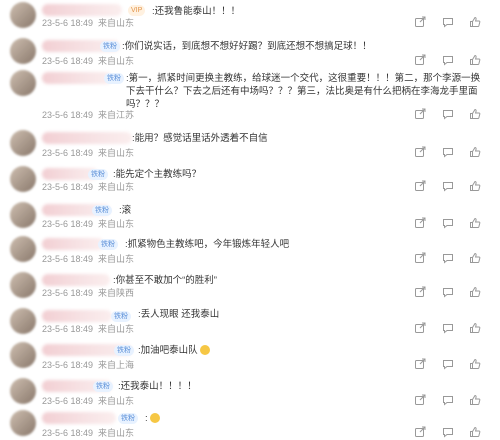  What do you see at coordinates (250, 425) in the screenshot?
I see `comment-item: 铁粉: 23-5-6 18:49 来自山东` at bounding box center [250, 425].